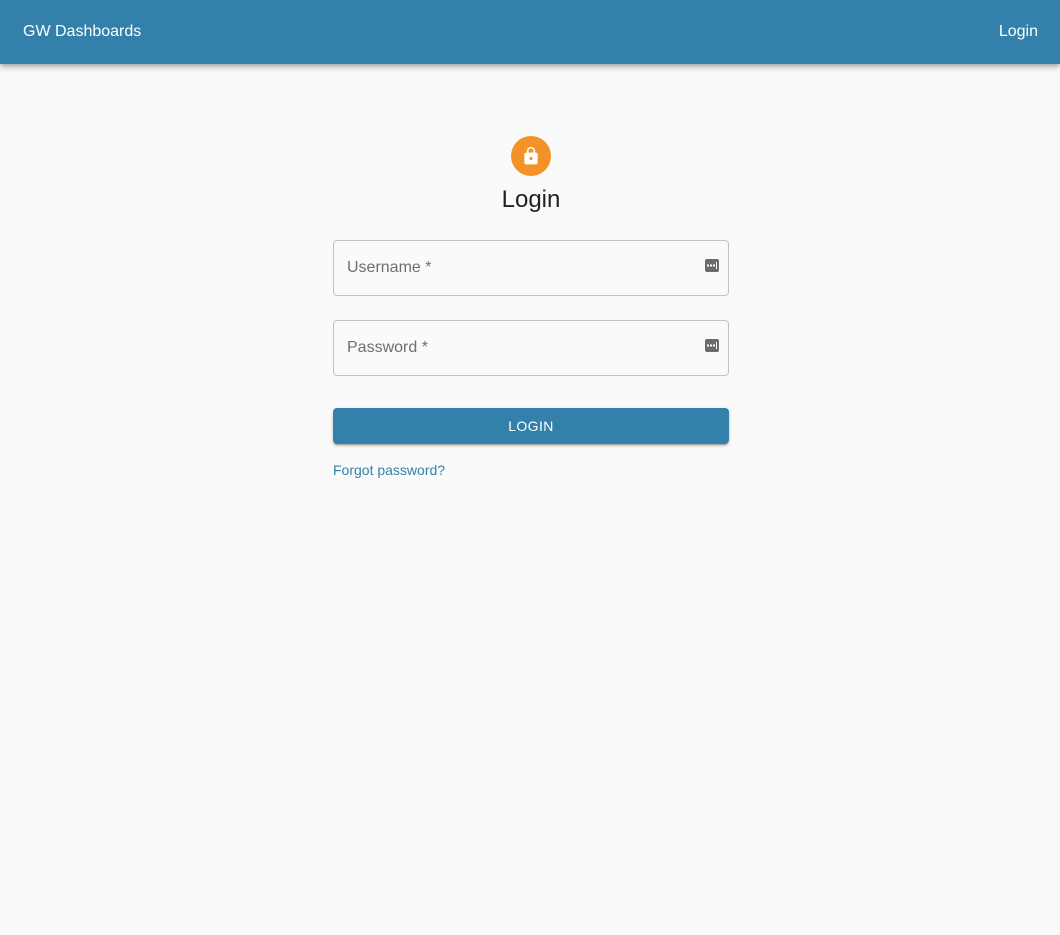 The image size is (1060, 935). I want to click on lock-icon, so click(531, 155).